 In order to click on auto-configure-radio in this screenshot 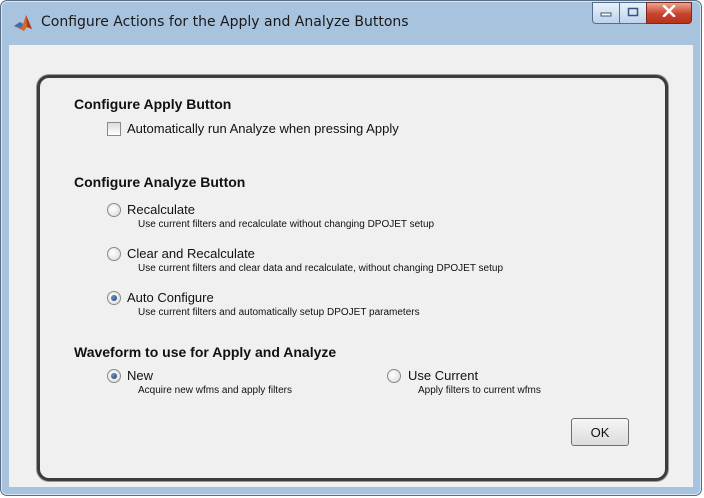, I will do `click(114, 298)`.